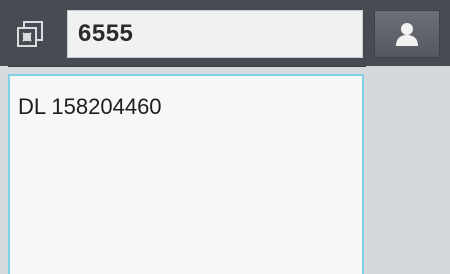 Image resolution: width=450 pixels, height=274 pixels. I want to click on recipient-value: 6555, so click(106, 33).